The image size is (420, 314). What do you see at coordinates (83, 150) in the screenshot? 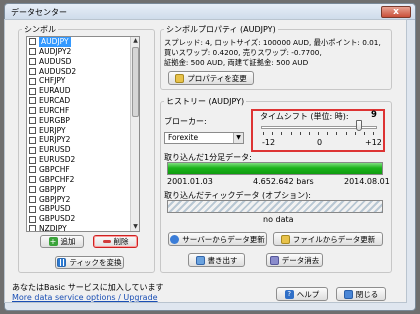
I see `symbol-list-item: EURUSD` at bounding box center [83, 150].